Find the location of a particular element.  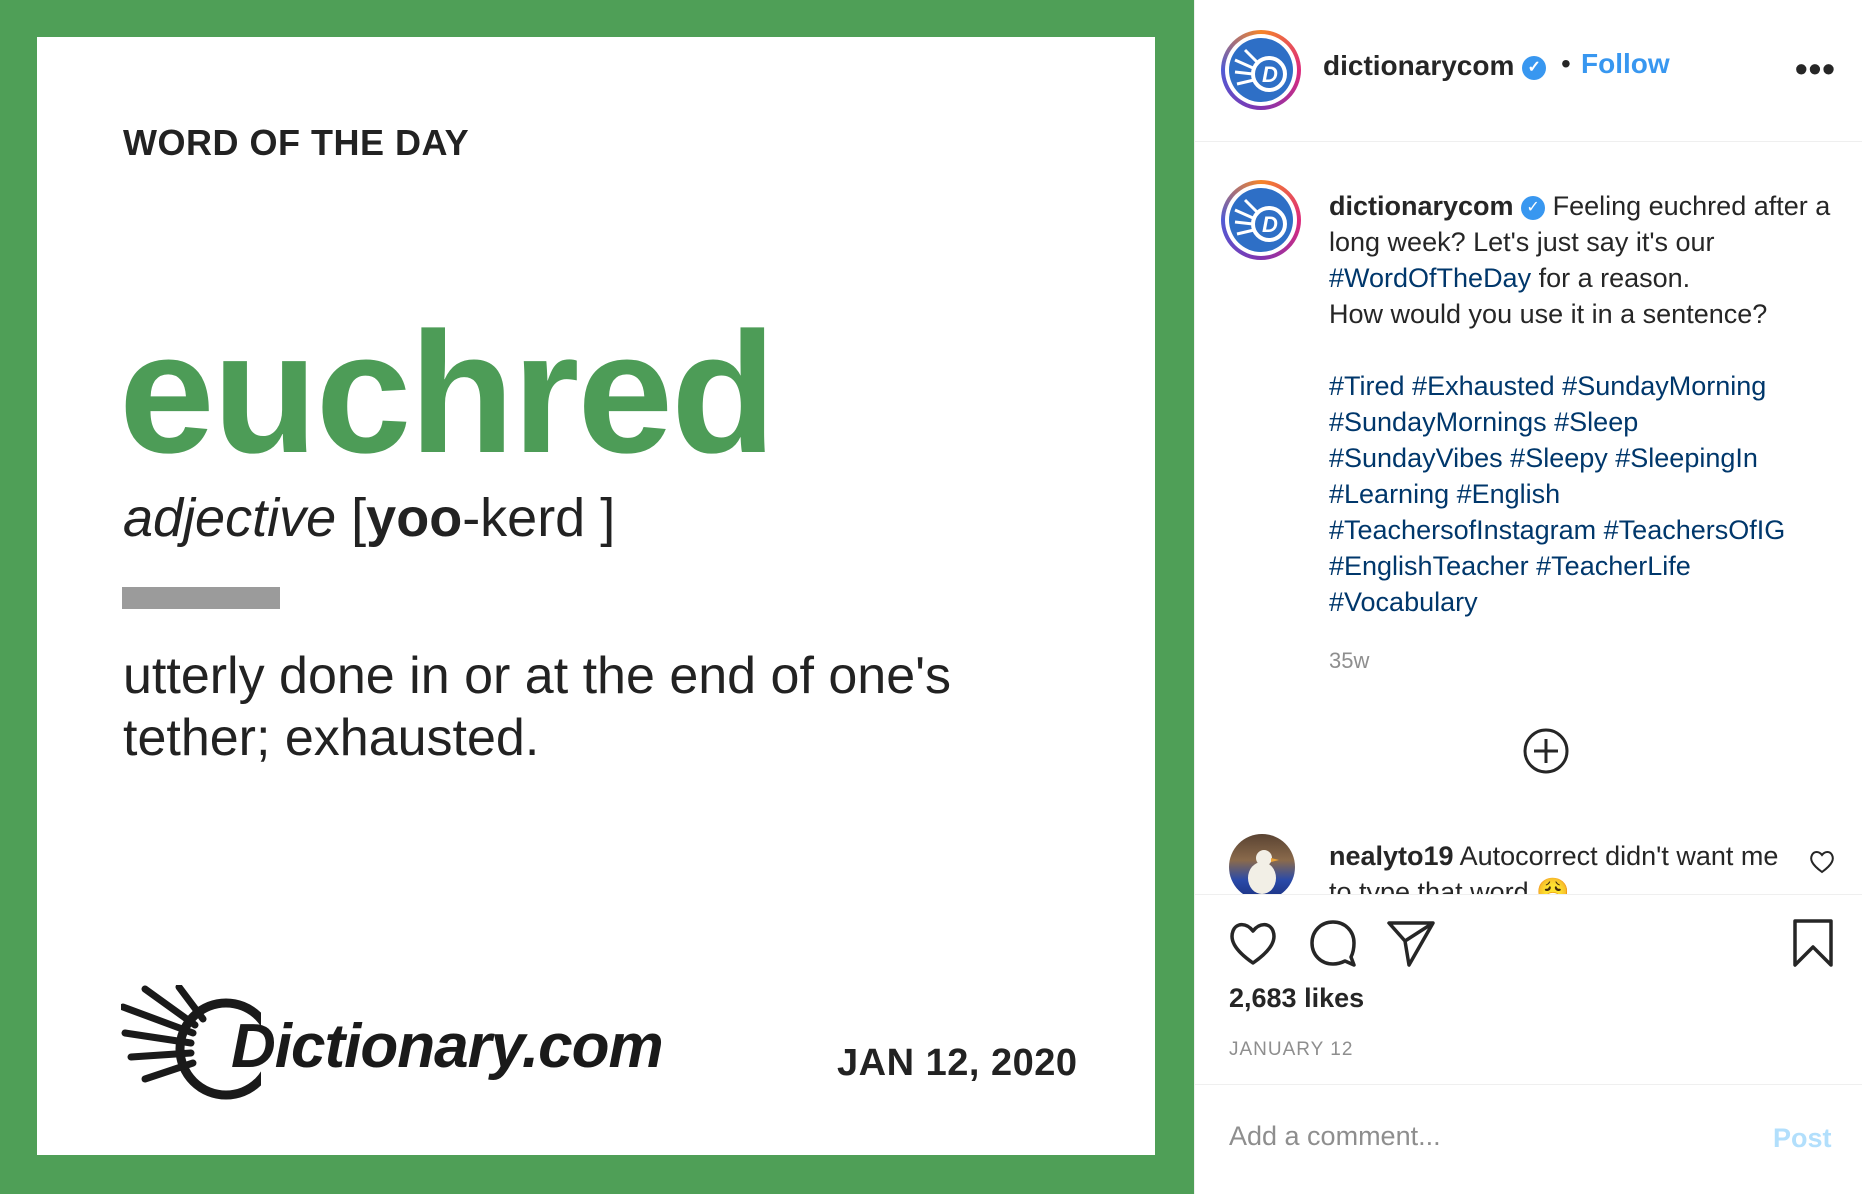

comment-bubble-icon is located at coordinates (1333, 943).